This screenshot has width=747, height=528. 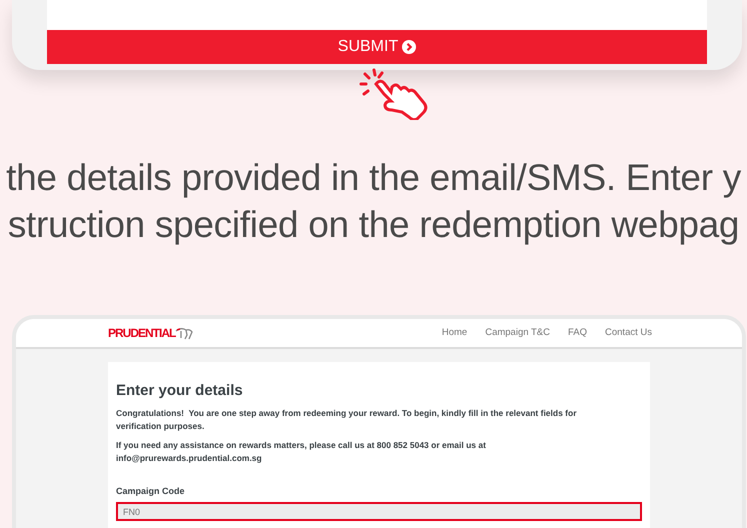 What do you see at coordinates (180, 391) in the screenshot?
I see `form-title: Enter your details` at bounding box center [180, 391].